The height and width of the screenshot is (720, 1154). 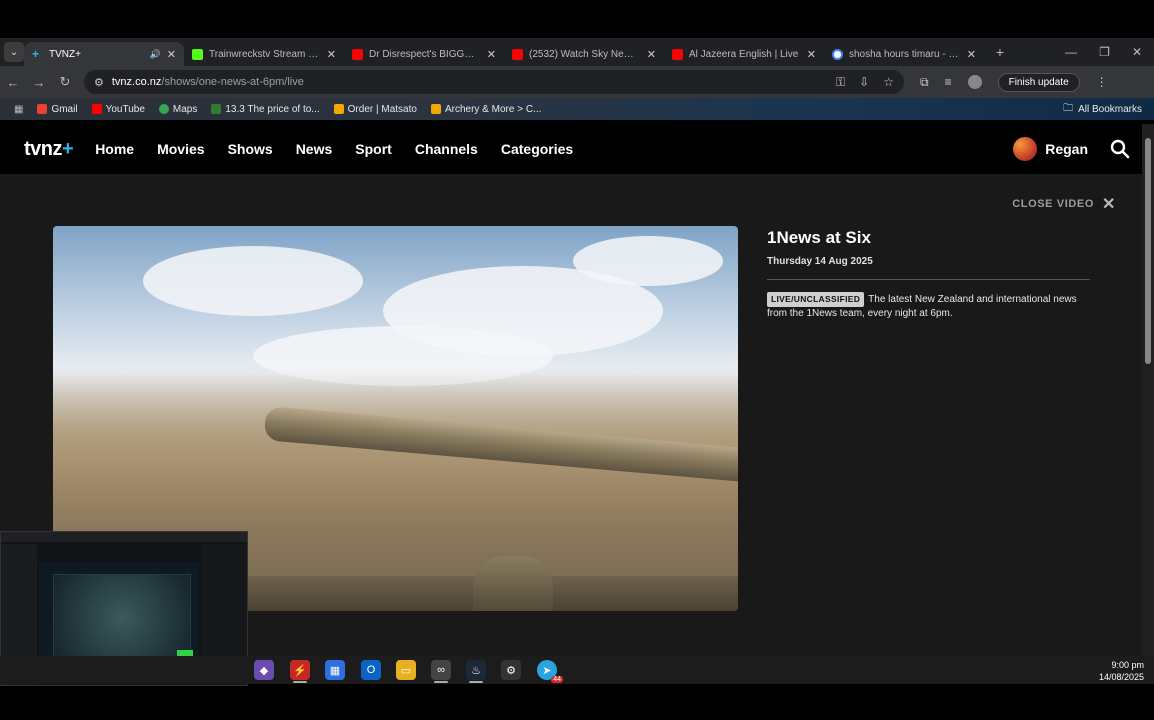 I want to click on close-icon: ✕, so click(x=1108, y=204).